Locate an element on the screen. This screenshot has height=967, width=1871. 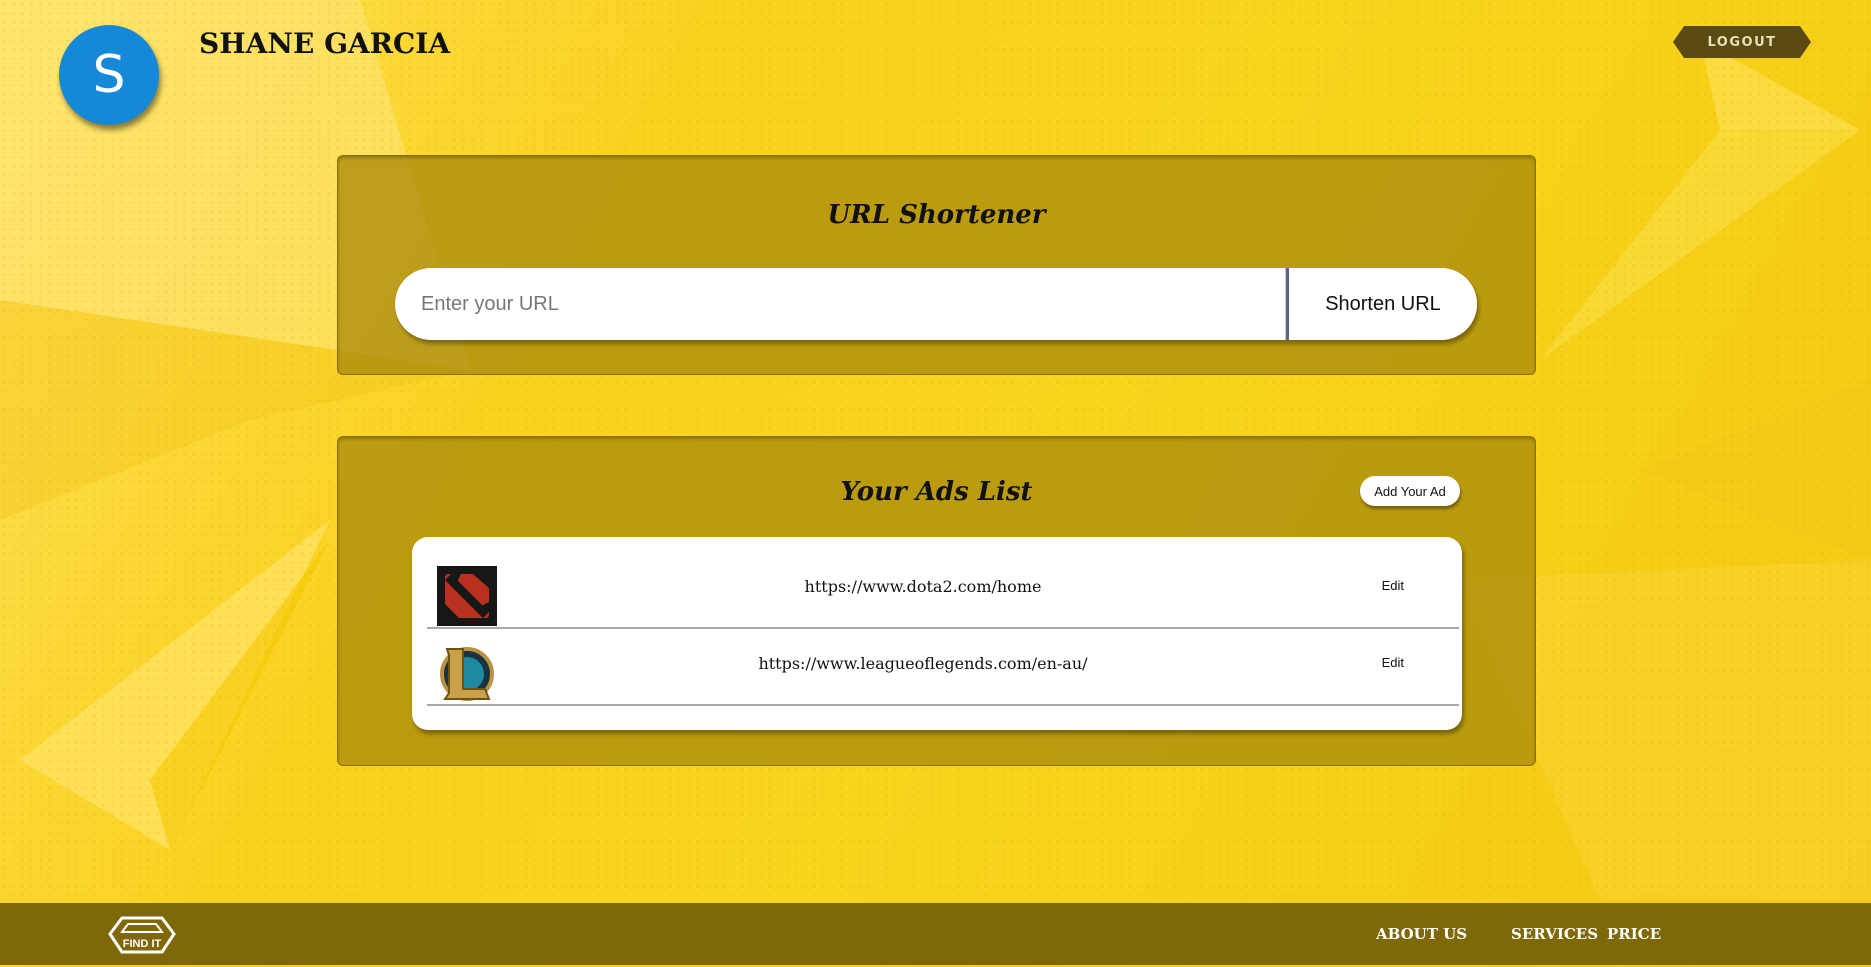
url-input is located at coordinates (840, 304).